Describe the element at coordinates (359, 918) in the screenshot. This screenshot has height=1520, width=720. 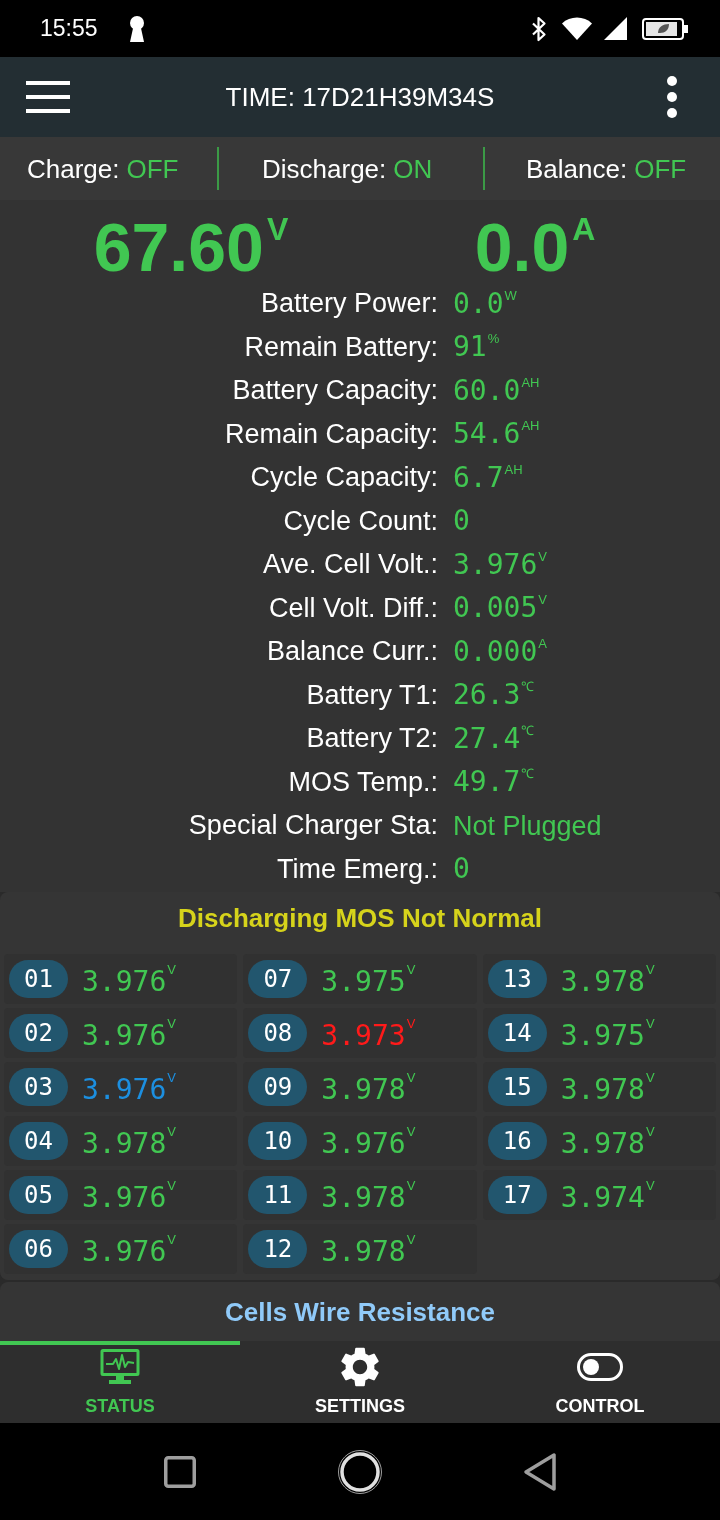
I see `alert-text: Discharging MOS Not Normal` at that location.